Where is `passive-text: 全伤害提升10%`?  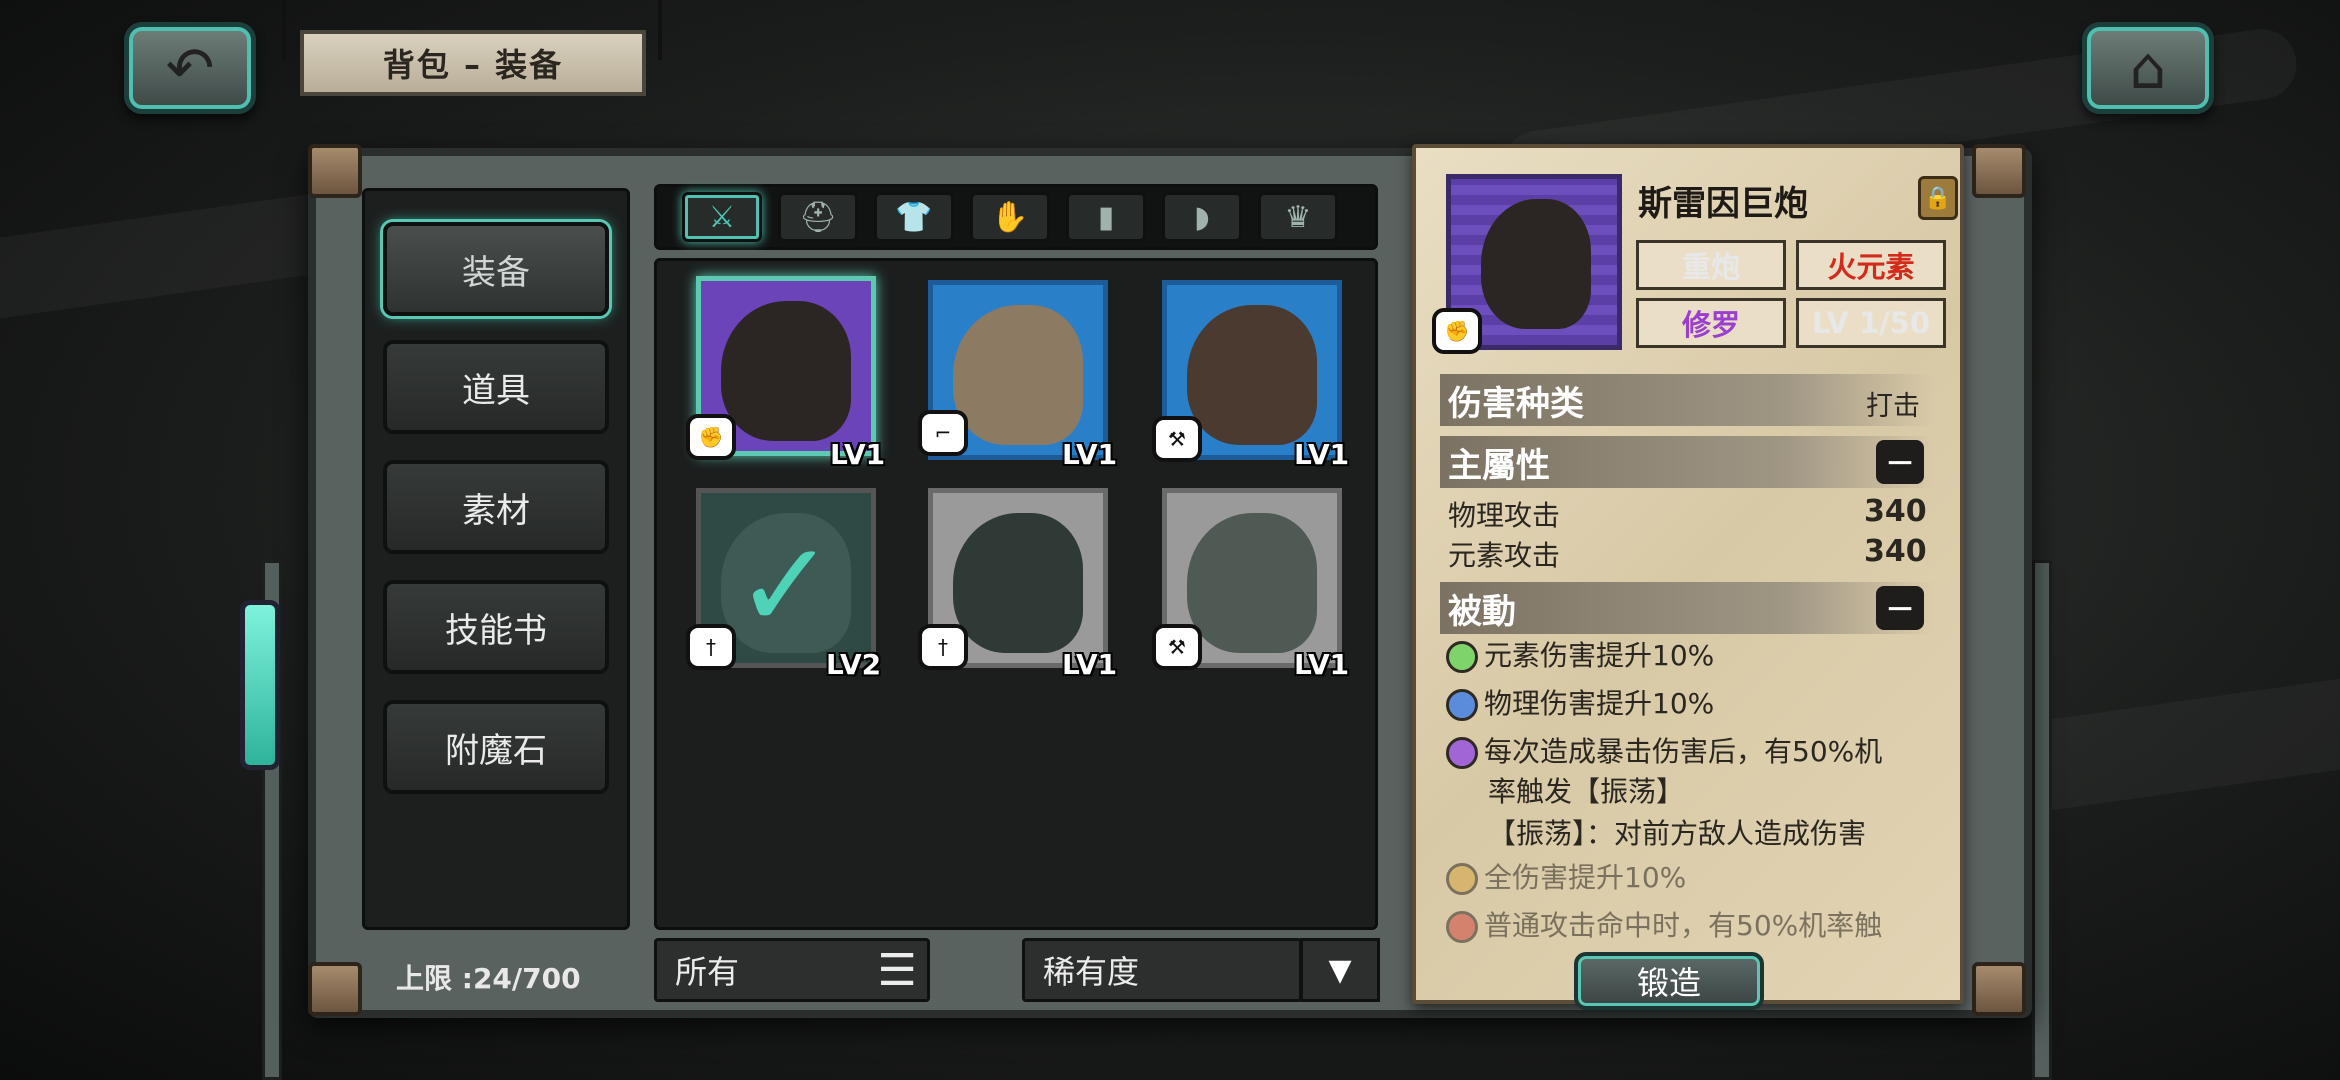
passive-text: 全伤害提升10% is located at coordinates (1585, 877).